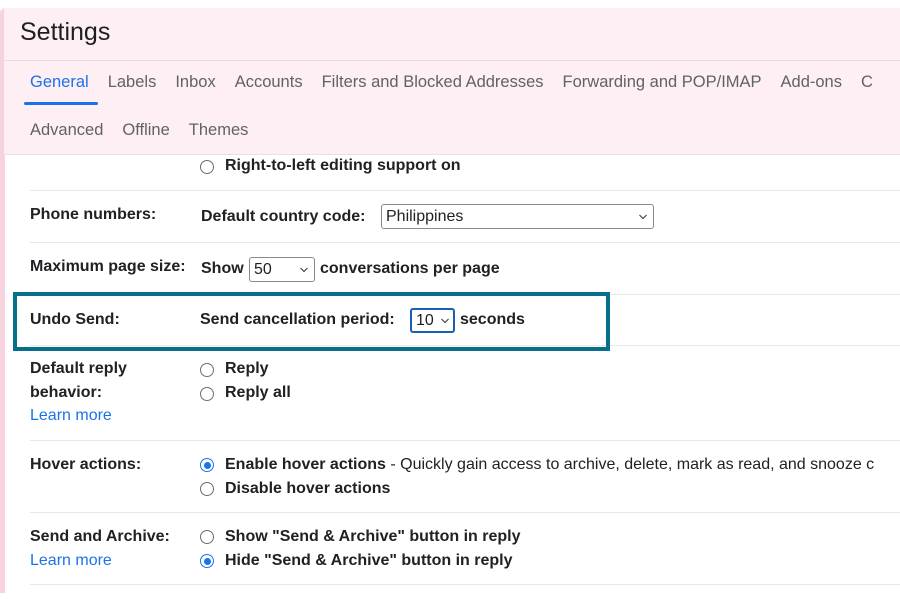 The image size is (900, 600). Describe the element at coordinates (425, 216) in the screenshot. I see `country-code-value: Philippines` at that location.